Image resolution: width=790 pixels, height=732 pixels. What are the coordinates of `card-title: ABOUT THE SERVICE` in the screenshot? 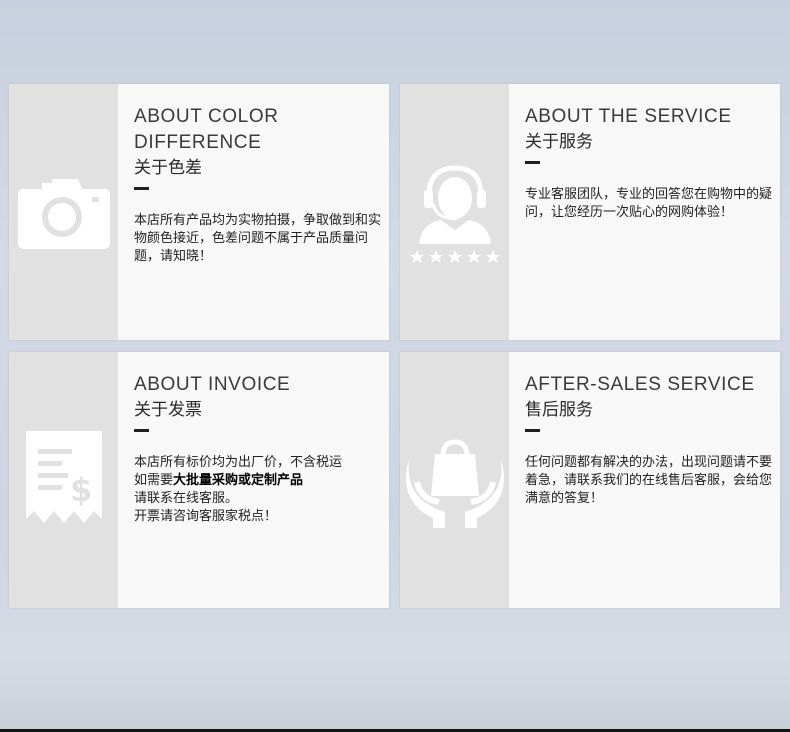 It's located at (628, 116).